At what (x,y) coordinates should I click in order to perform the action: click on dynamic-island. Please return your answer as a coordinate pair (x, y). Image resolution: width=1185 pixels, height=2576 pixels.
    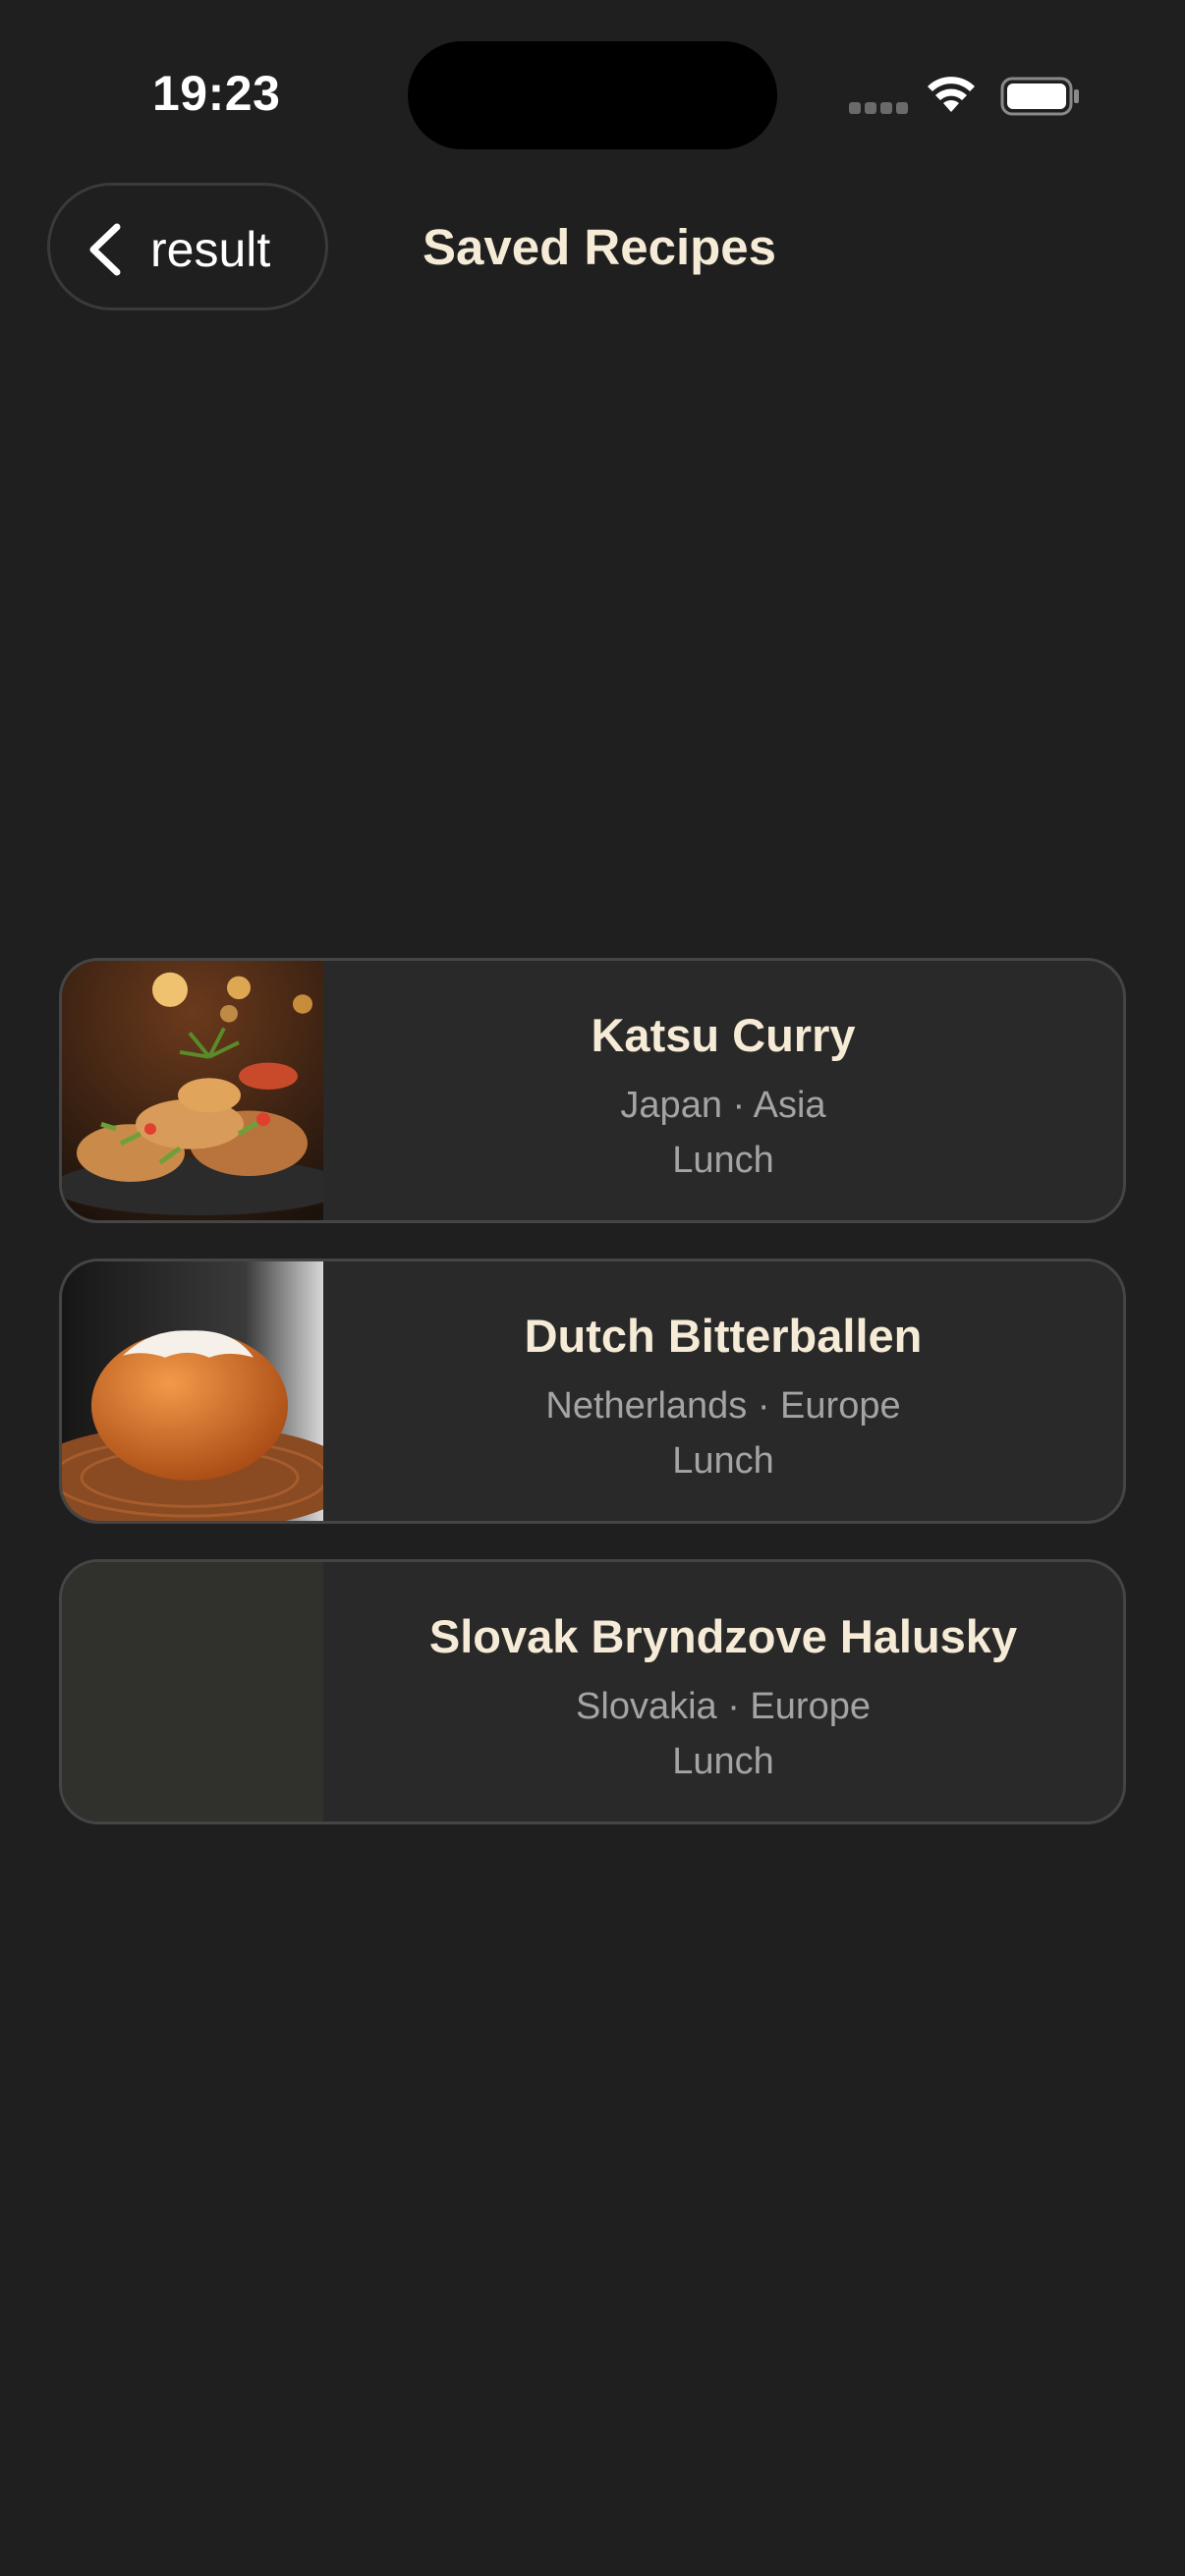
    Looking at the image, I should click on (592, 95).